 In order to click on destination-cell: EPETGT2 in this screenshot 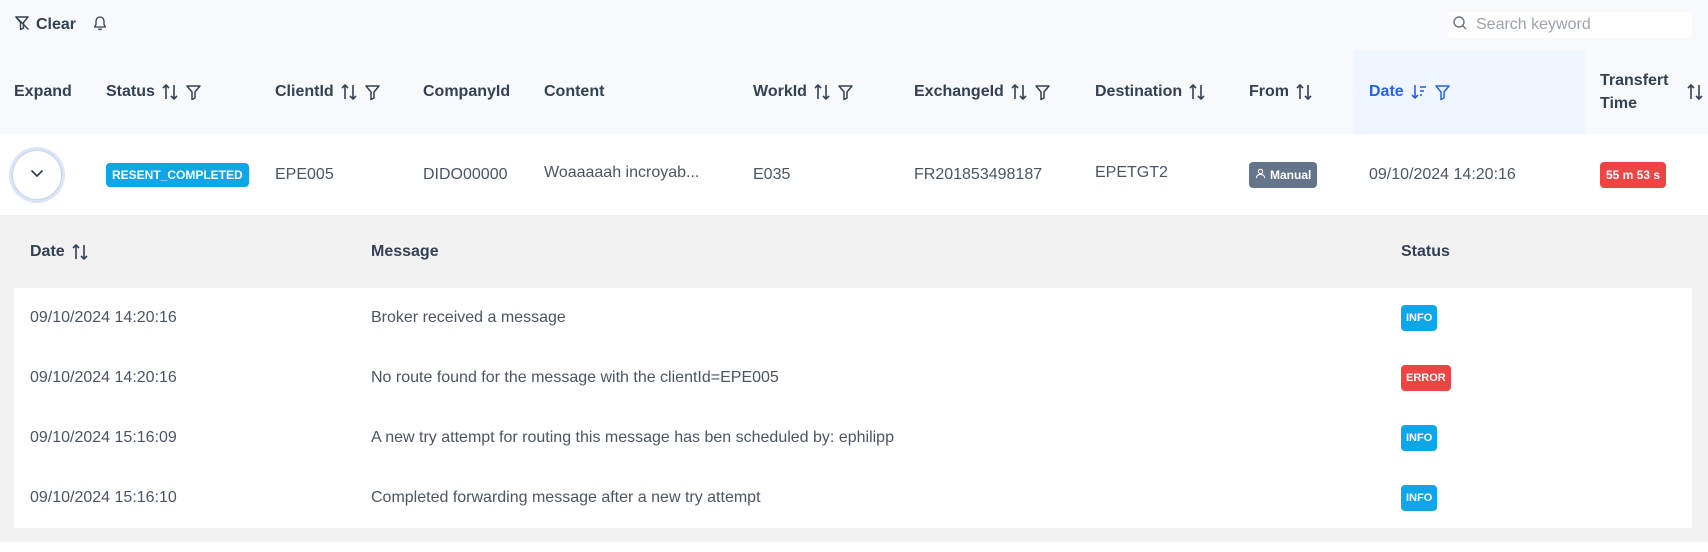, I will do `click(1131, 172)`.